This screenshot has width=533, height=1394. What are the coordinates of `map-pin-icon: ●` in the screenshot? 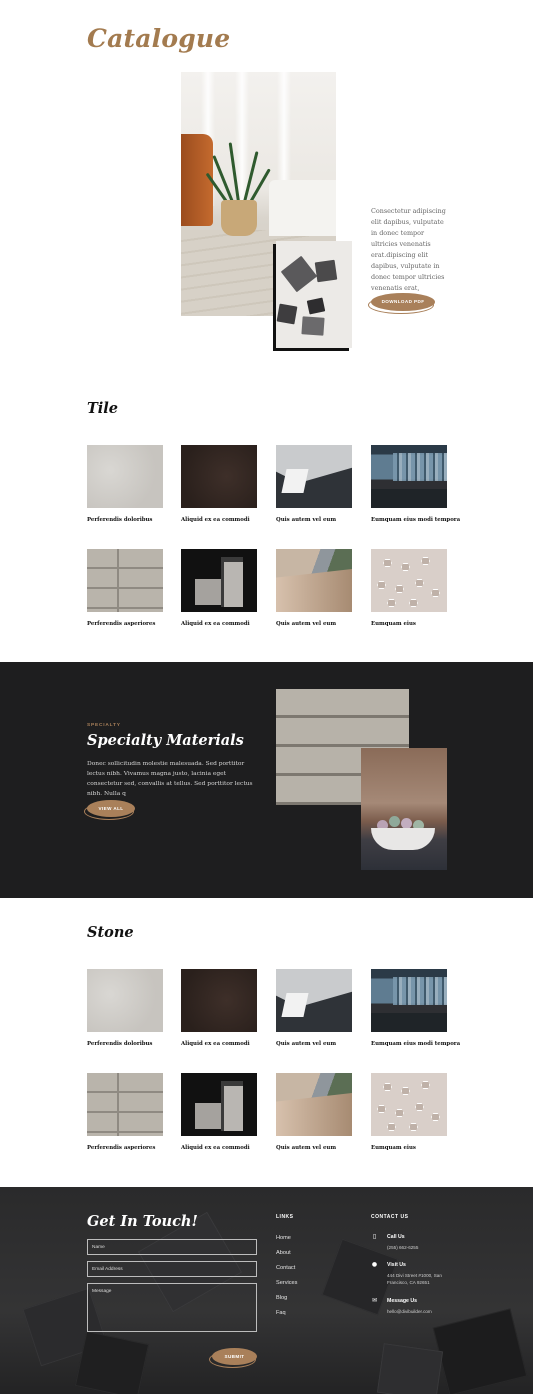 It's located at (374, 1264).